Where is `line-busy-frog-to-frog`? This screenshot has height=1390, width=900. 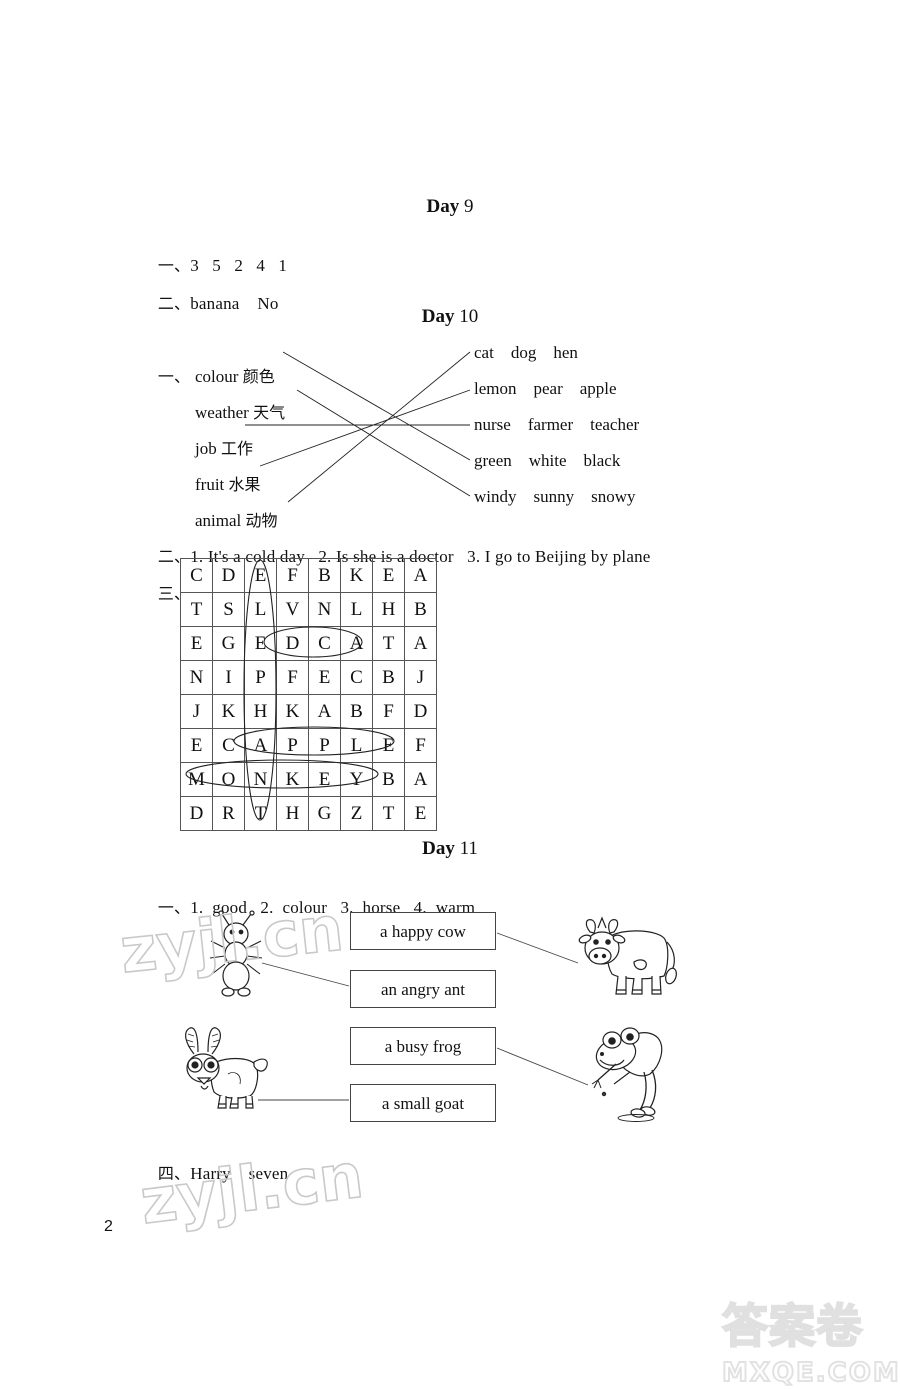
line-busy-frog-to-frog is located at coordinates (542, 1066).